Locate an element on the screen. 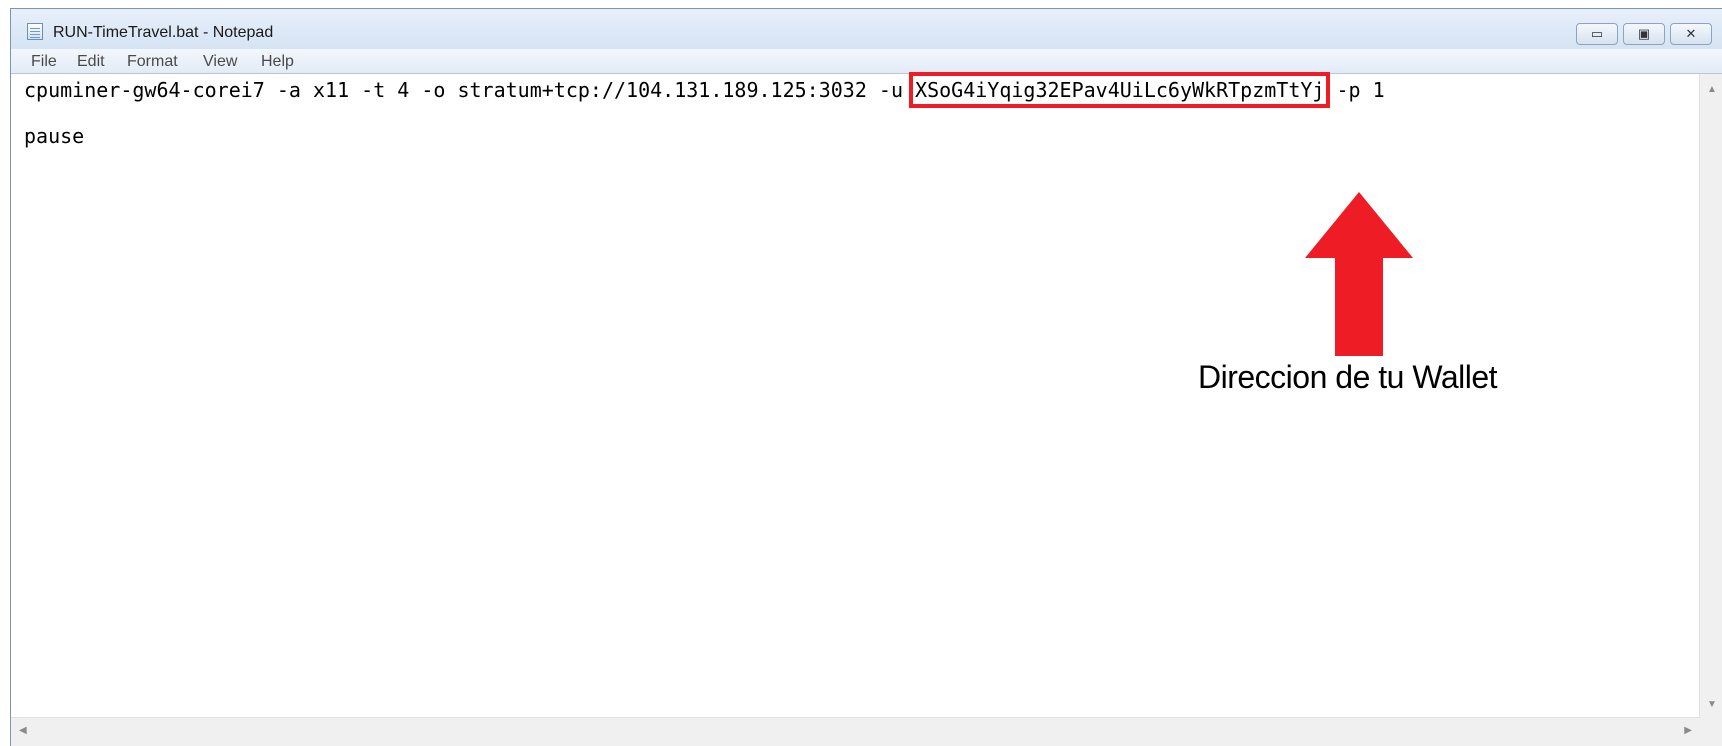 This screenshot has height=746, width=1722. scroll-down-icon: ▼ is located at coordinates (1712, 704).